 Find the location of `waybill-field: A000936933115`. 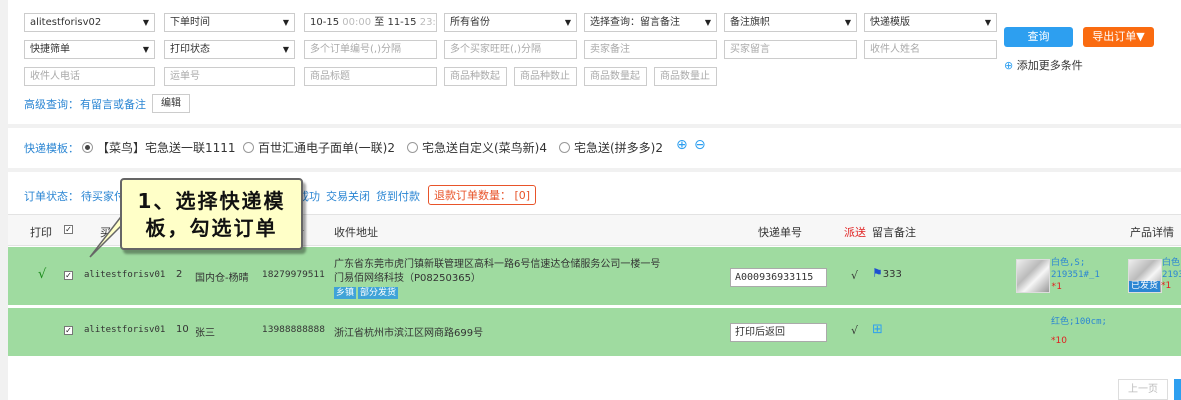

waybill-field: A000936933115 is located at coordinates (778, 277).